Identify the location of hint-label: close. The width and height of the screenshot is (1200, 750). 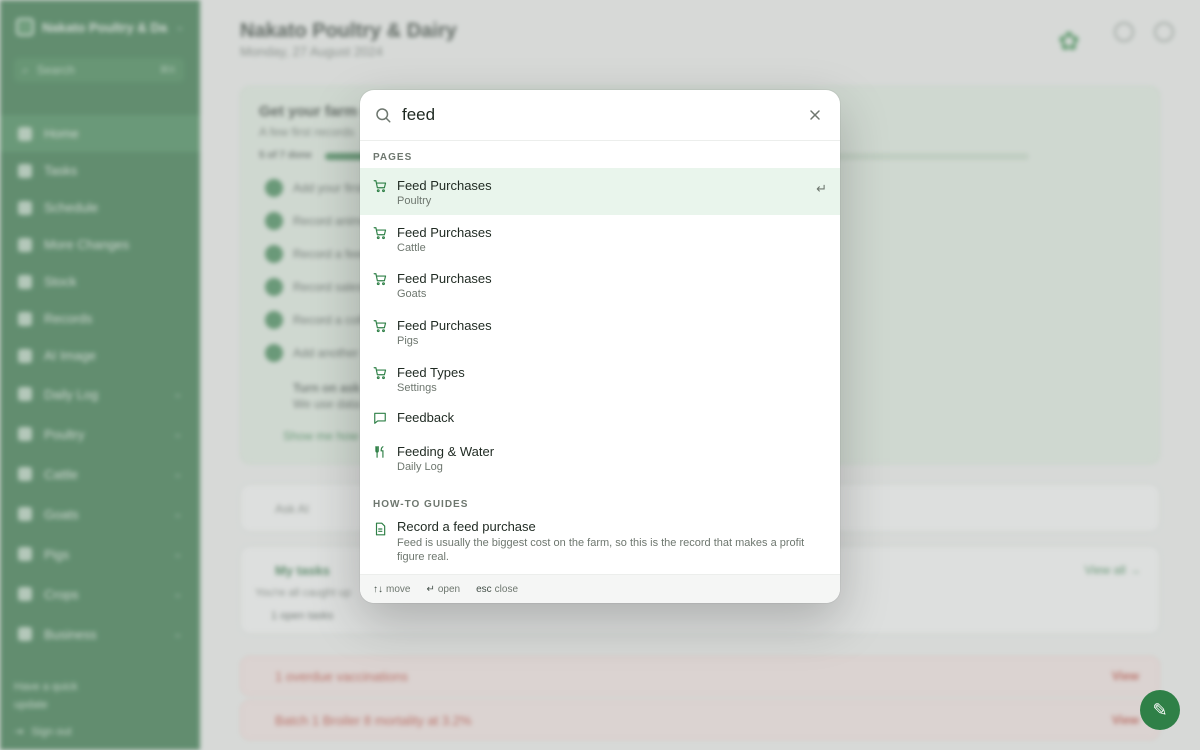
(506, 589).